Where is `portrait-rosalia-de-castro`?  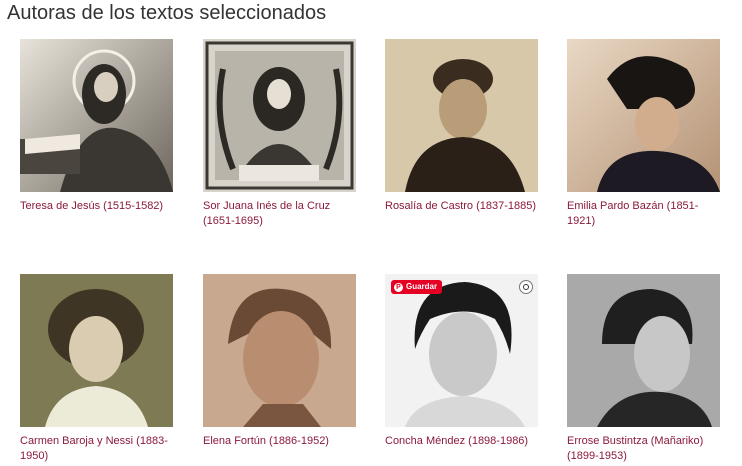 portrait-rosalia-de-castro is located at coordinates (461, 115).